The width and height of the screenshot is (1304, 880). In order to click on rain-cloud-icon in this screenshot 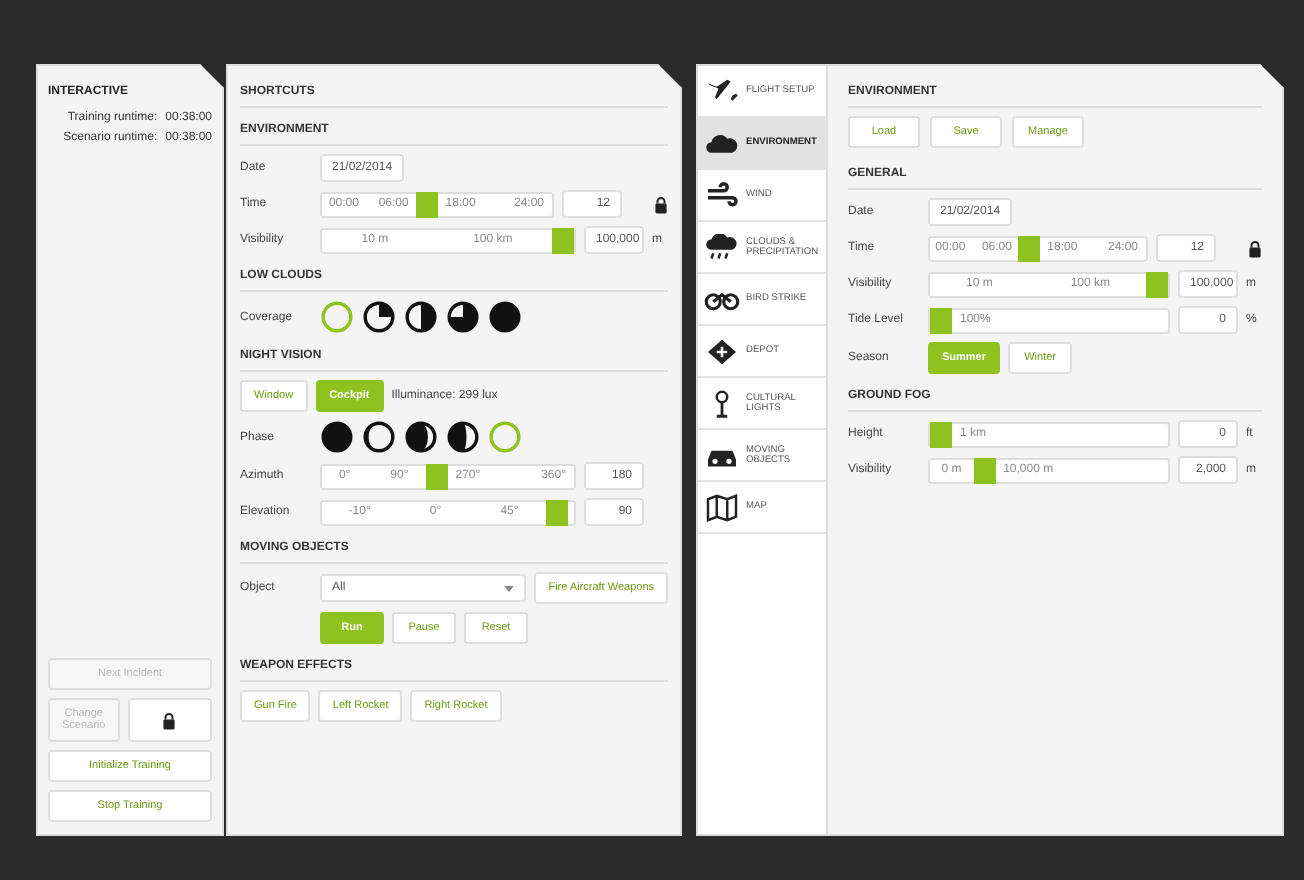, I will do `click(722, 247)`.